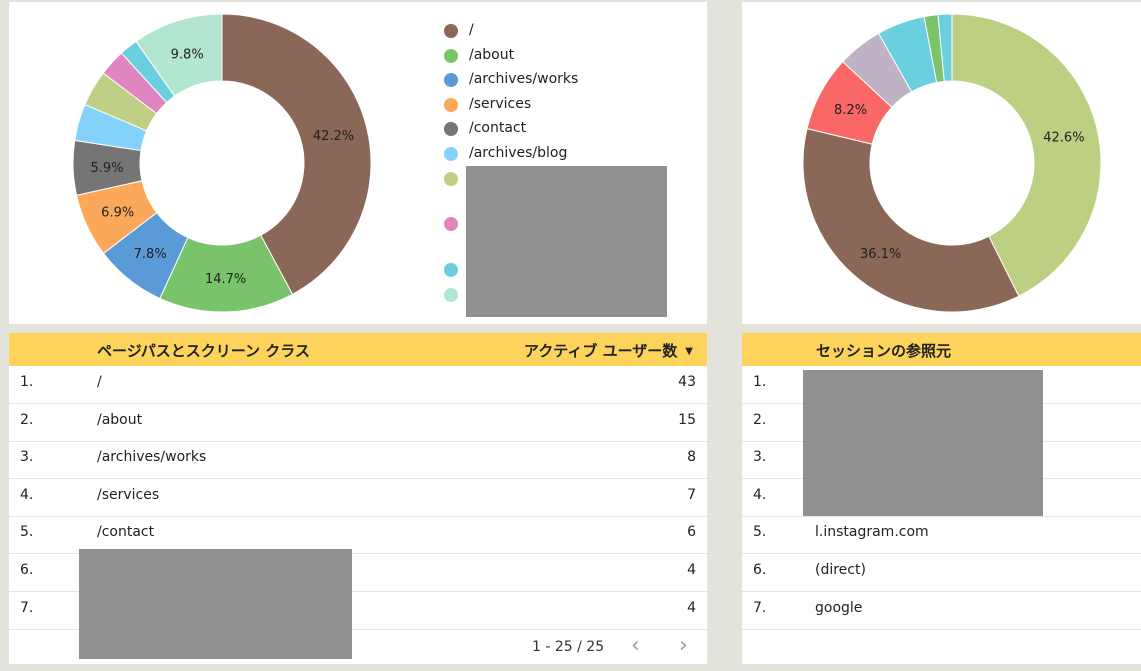 The image size is (1141, 671). What do you see at coordinates (187, 54) in the screenshot?
I see `slice-value-label: 9.8%` at bounding box center [187, 54].